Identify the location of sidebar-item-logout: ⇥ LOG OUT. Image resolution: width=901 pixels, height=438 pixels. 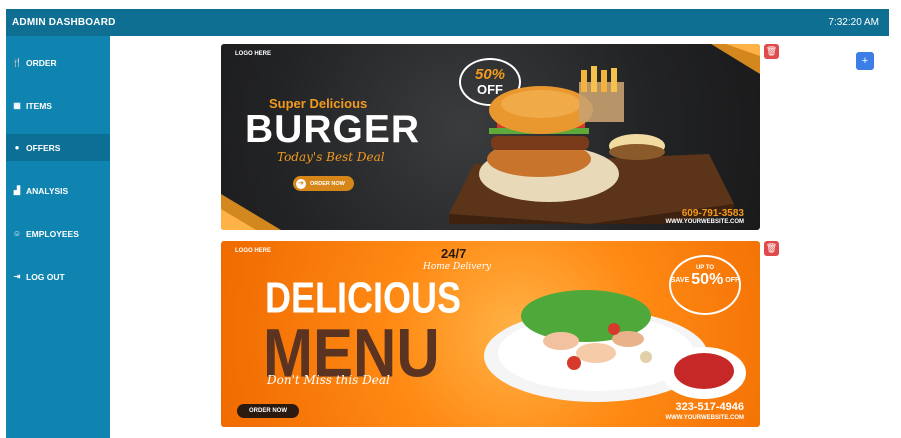
(58, 276).